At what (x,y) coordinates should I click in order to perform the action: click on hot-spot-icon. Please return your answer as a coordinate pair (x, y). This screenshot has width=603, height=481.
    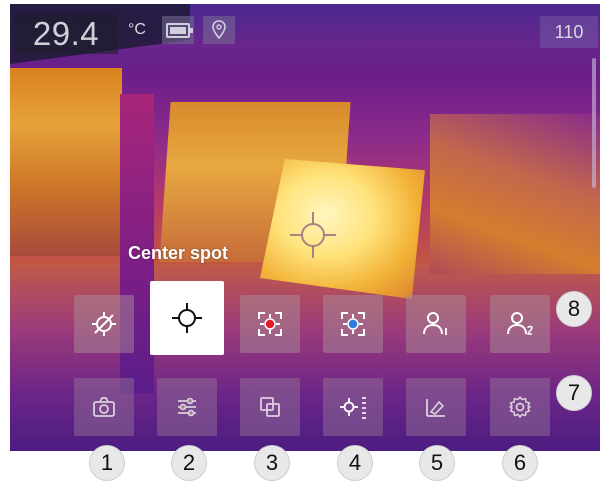
    Looking at the image, I should click on (270, 324).